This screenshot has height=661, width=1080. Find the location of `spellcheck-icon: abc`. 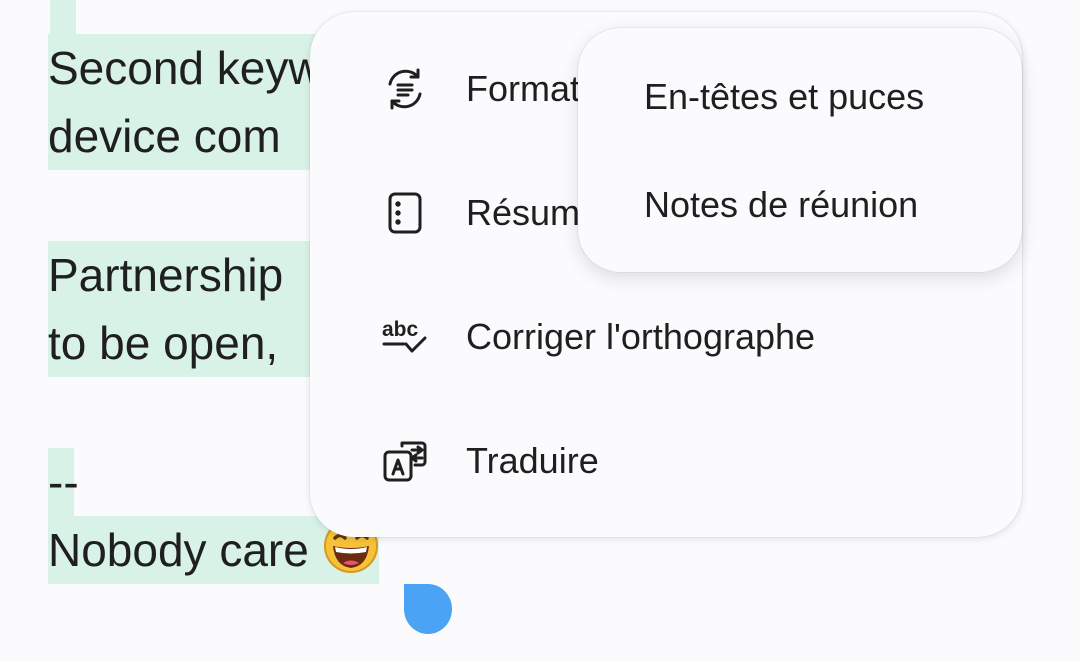

spellcheck-icon: abc is located at coordinates (405, 337).